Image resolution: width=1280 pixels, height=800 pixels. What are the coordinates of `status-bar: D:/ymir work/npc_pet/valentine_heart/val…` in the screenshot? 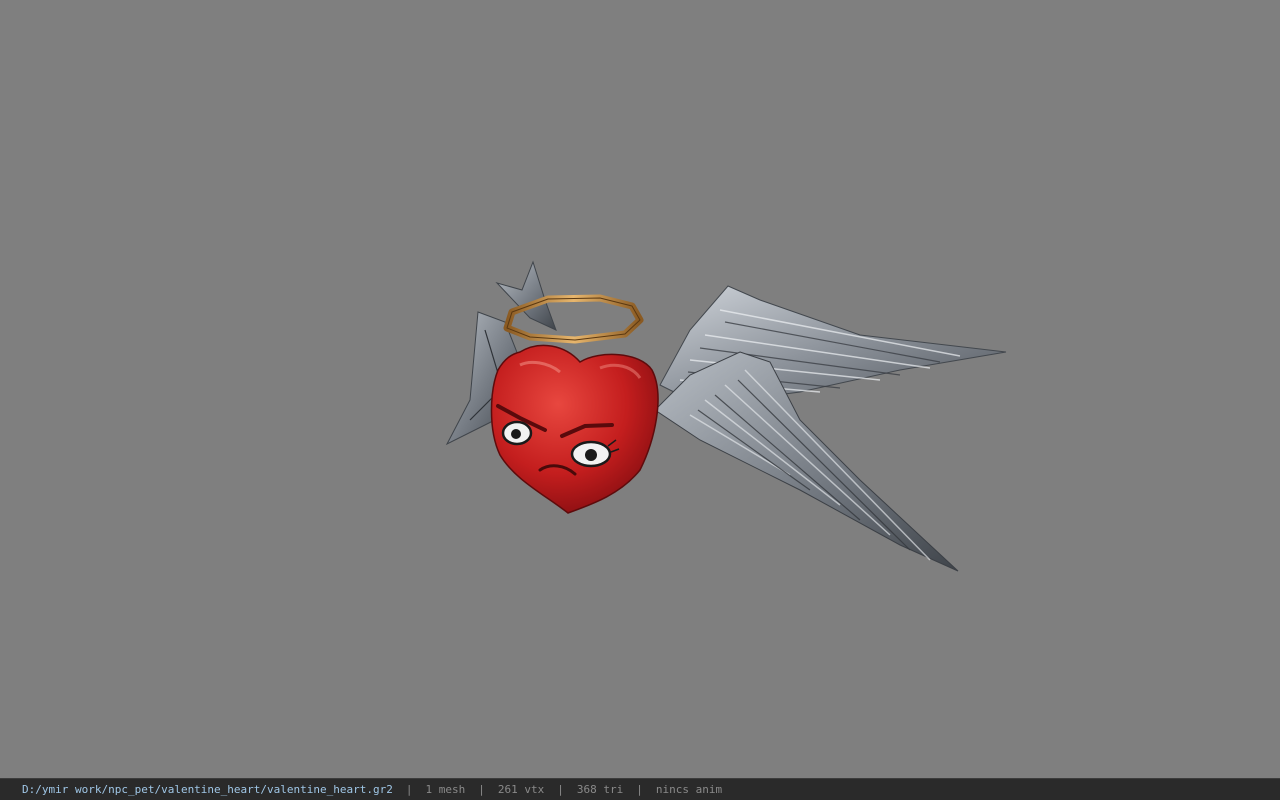 It's located at (640, 789).